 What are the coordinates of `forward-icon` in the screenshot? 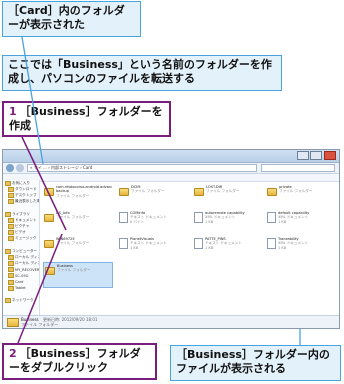 It's located at (20, 168).